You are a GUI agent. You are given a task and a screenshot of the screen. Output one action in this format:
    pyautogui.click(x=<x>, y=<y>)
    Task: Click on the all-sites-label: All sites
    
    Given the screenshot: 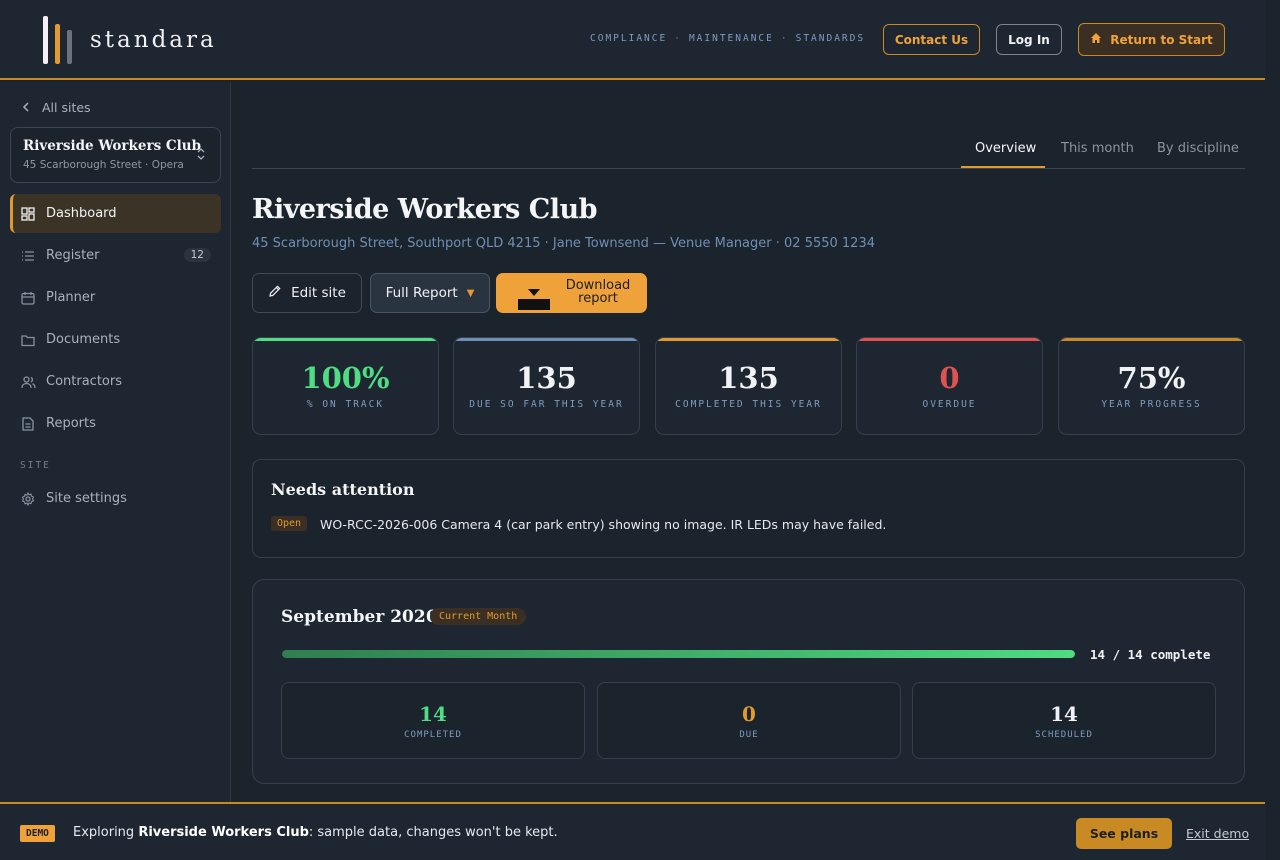 What is the action you would take?
    pyautogui.click(x=66, y=107)
    